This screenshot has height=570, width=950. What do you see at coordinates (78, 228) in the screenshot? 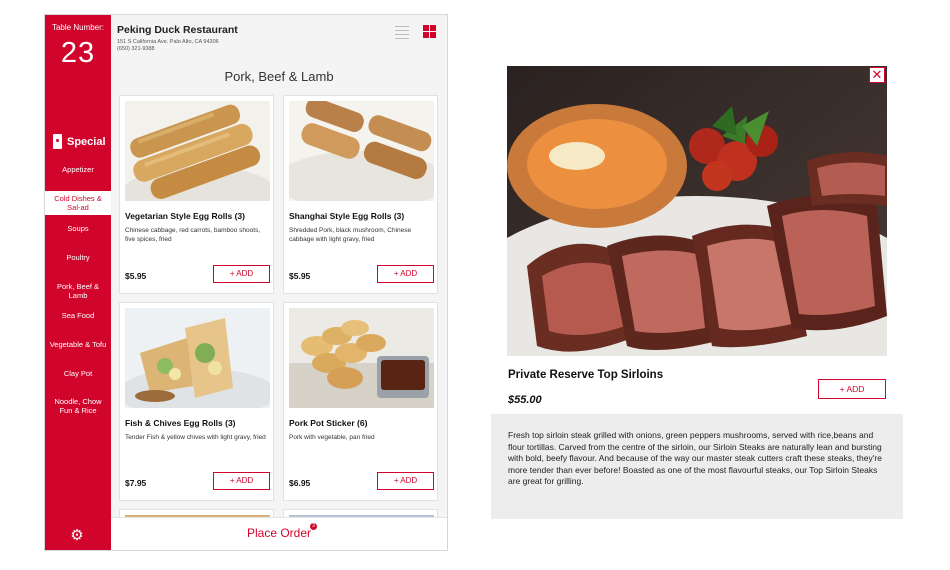
I see `sidebar-item-soups: Soups` at bounding box center [78, 228].